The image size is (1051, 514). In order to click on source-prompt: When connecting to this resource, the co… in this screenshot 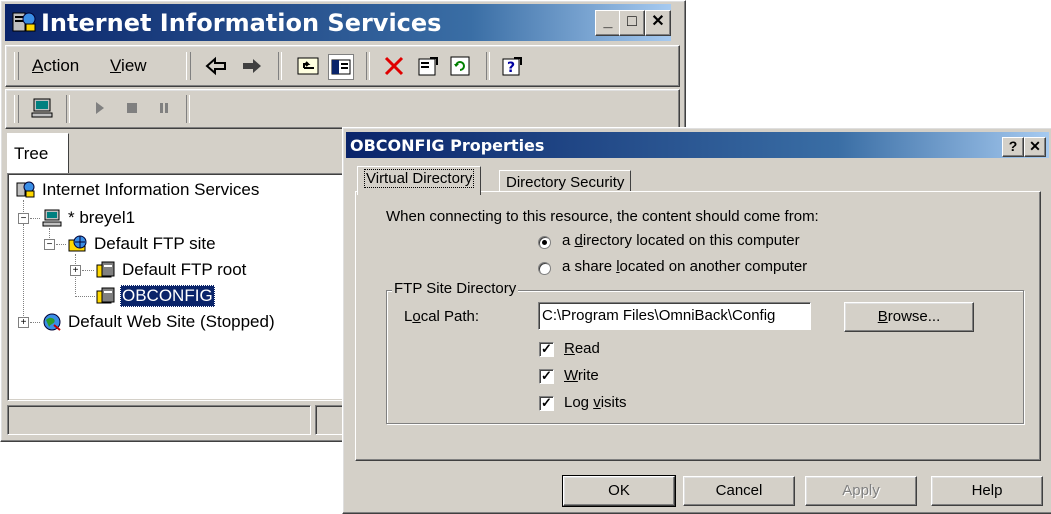, I will do `click(602, 216)`.